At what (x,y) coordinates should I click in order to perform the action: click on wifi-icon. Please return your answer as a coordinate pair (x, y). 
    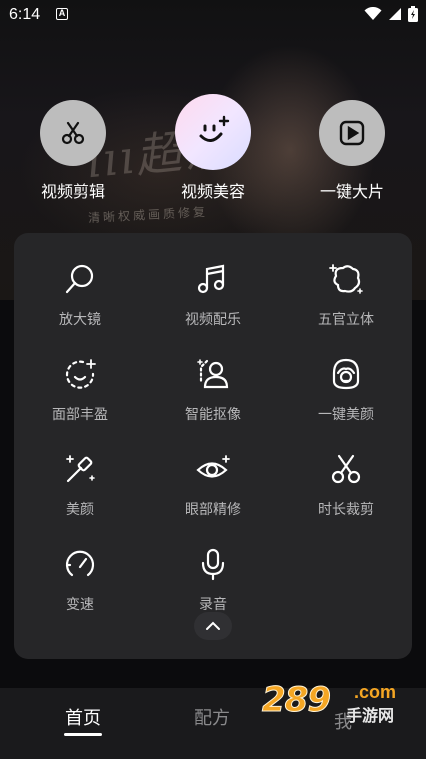
    Looking at the image, I should click on (373, 13).